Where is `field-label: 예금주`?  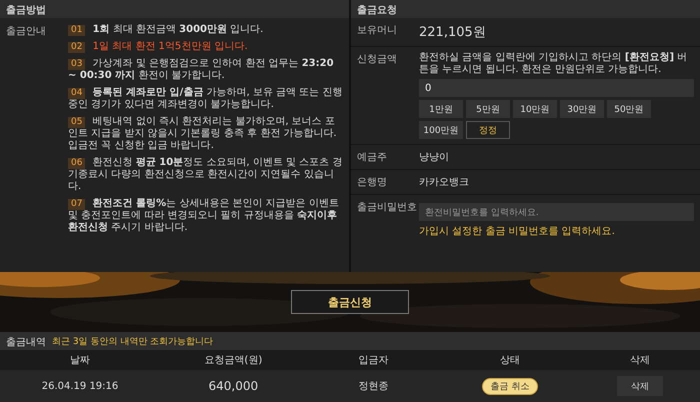
field-label: 예금주 is located at coordinates (372, 157).